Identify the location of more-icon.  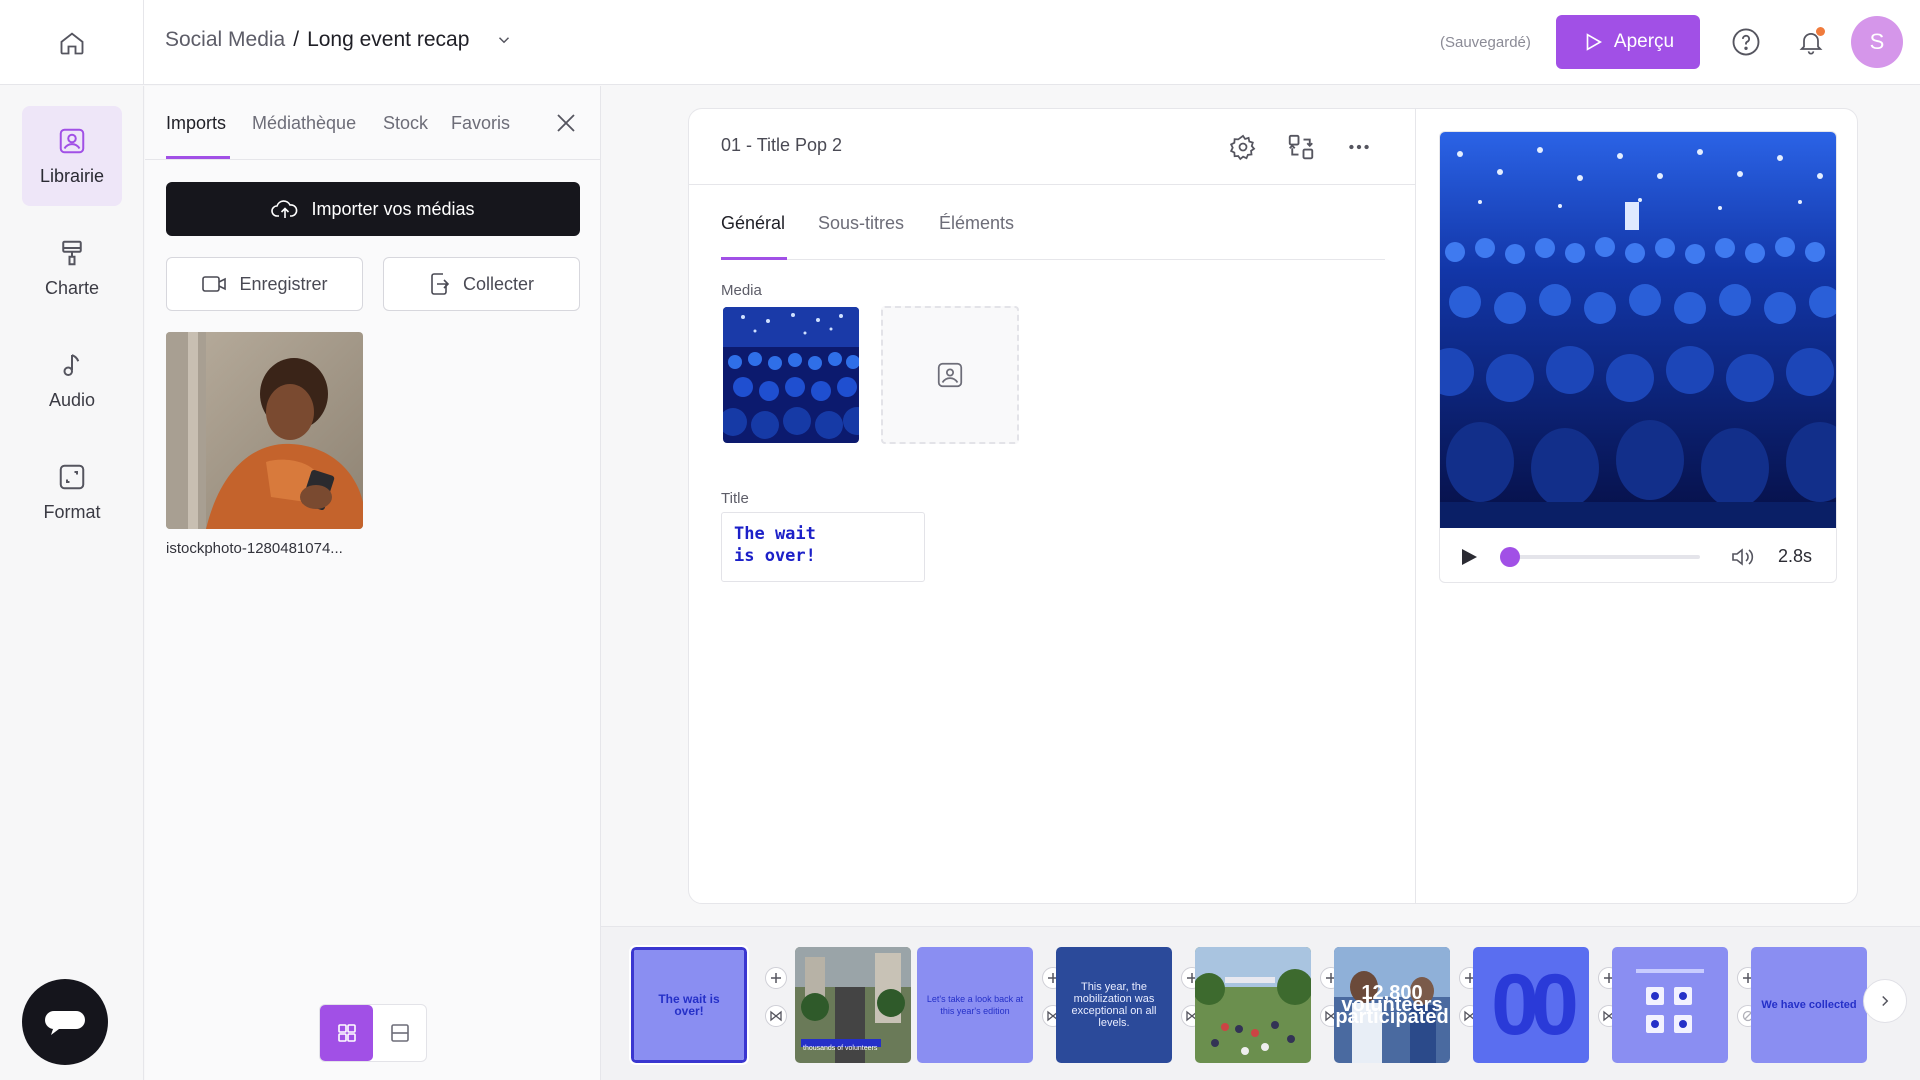
(1359, 147).